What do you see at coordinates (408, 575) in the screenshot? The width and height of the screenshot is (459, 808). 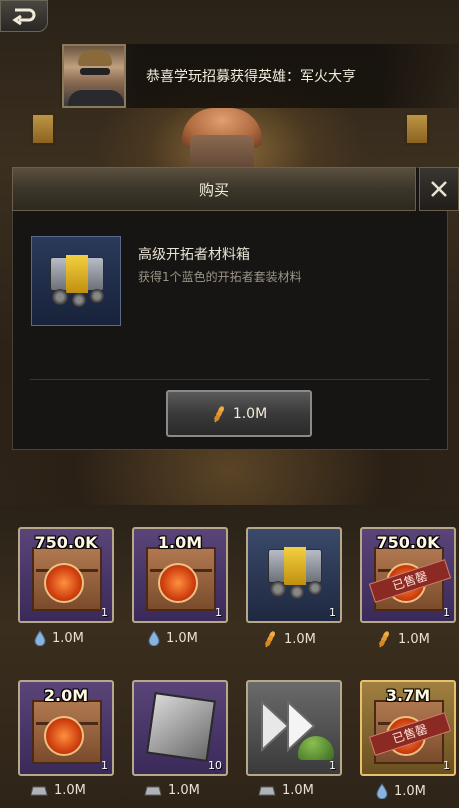 I see `shop-slot-sold-out: 750.0K 已售罄 1` at bounding box center [408, 575].